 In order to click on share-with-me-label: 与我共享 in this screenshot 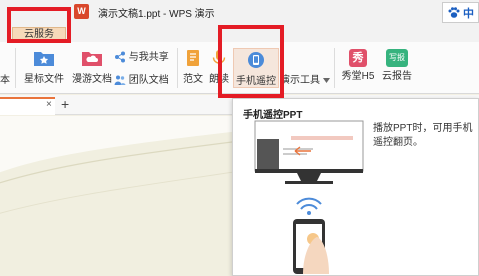, I will do `click(148, 57)`.